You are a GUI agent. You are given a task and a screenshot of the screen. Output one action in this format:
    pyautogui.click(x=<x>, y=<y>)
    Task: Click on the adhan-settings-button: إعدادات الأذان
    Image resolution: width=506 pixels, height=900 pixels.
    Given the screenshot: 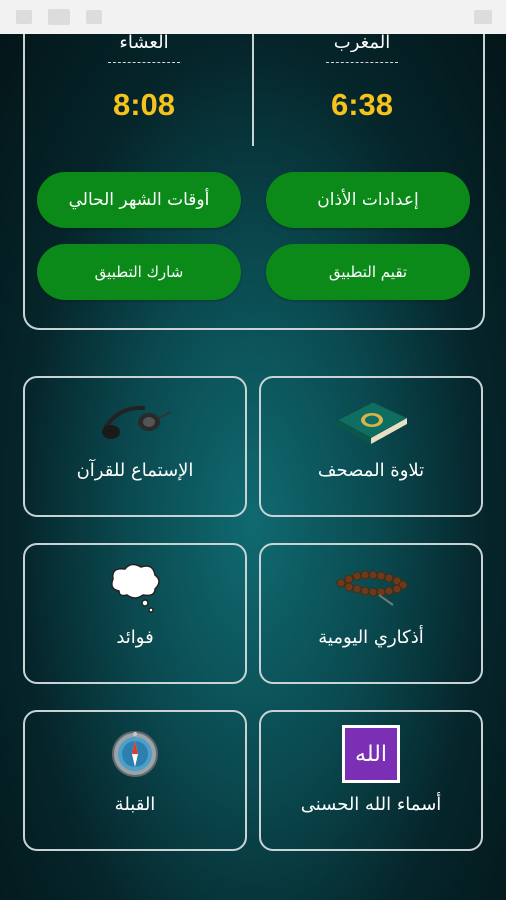 What is the action you would take?
    pyautogui.click(x=368, y=200)
    